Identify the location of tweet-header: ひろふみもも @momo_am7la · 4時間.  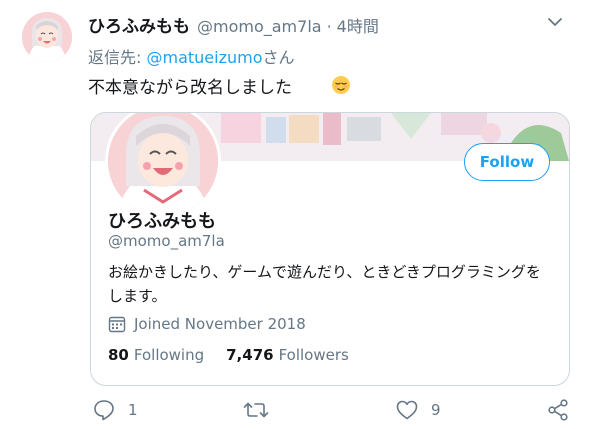
(233, 24).